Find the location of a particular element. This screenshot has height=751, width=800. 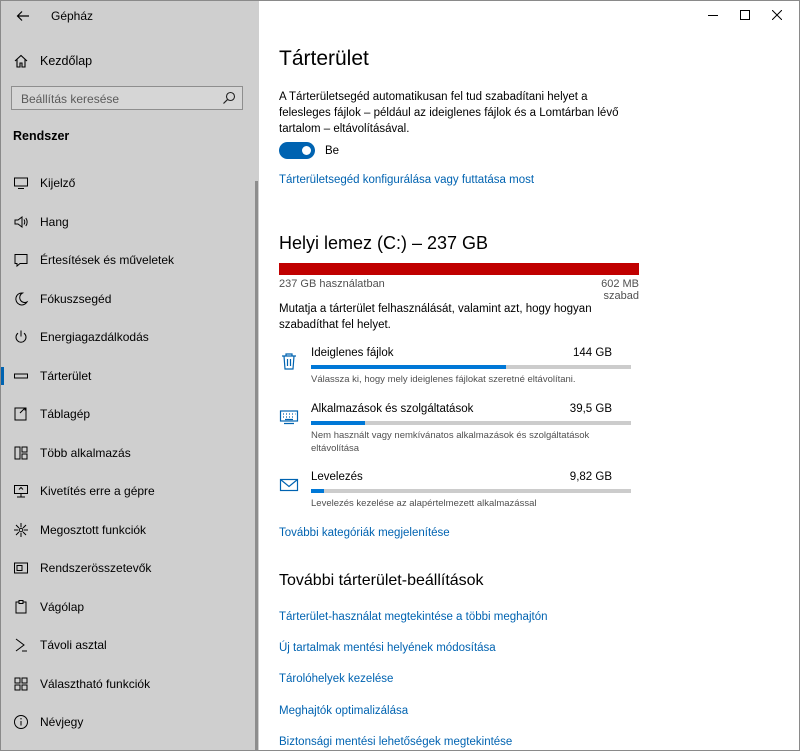

category-name: Ideiglenes fájlok is located at coordinates (352, 353).